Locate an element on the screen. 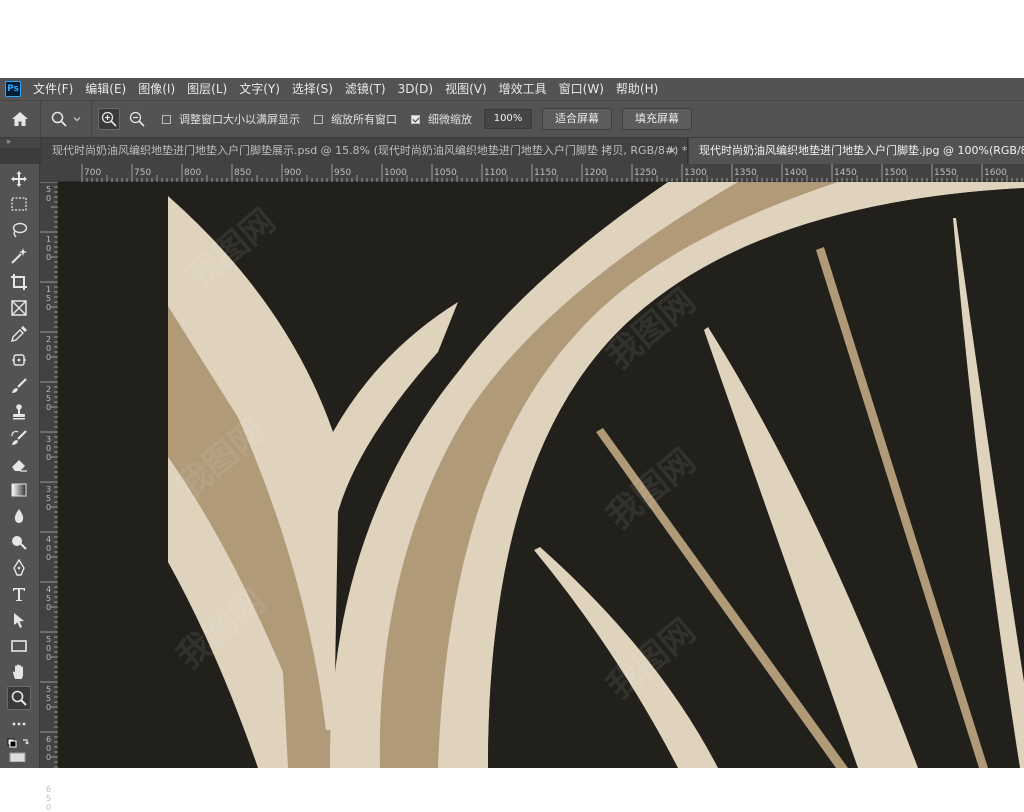 The image size is (1024, 812). healing-icon is located at coordinates (19, 360).